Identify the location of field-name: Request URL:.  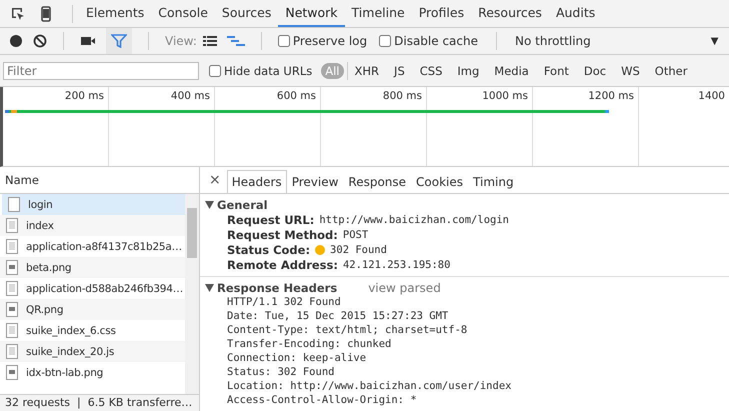
(270, 219).